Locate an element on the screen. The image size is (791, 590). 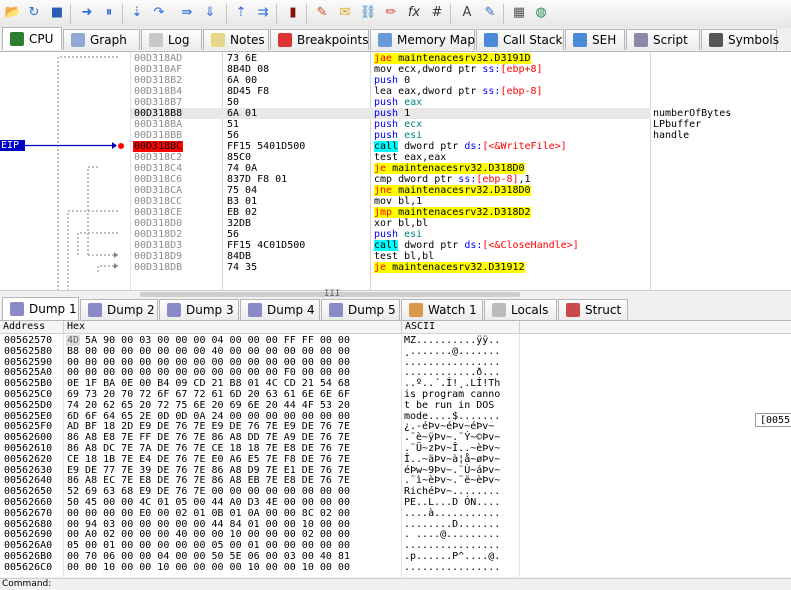
trace-over-icon: ⇓ is located at coordinates (210, 13).